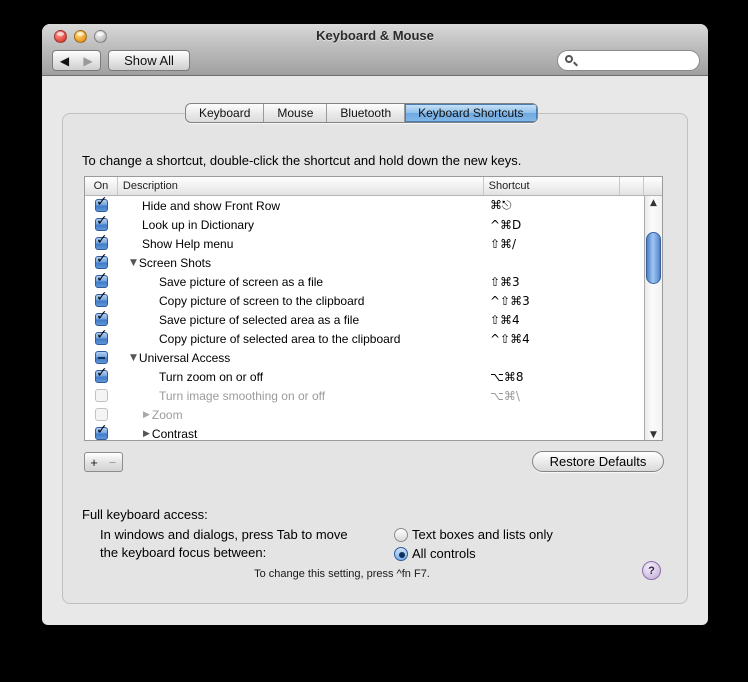 The height and width of the screenshot is (682, 748). What do you see at coordinates (198, 224) in the screenshot?
I see `row-label: Look up in Dictionary` at bounding box center [198, 224].